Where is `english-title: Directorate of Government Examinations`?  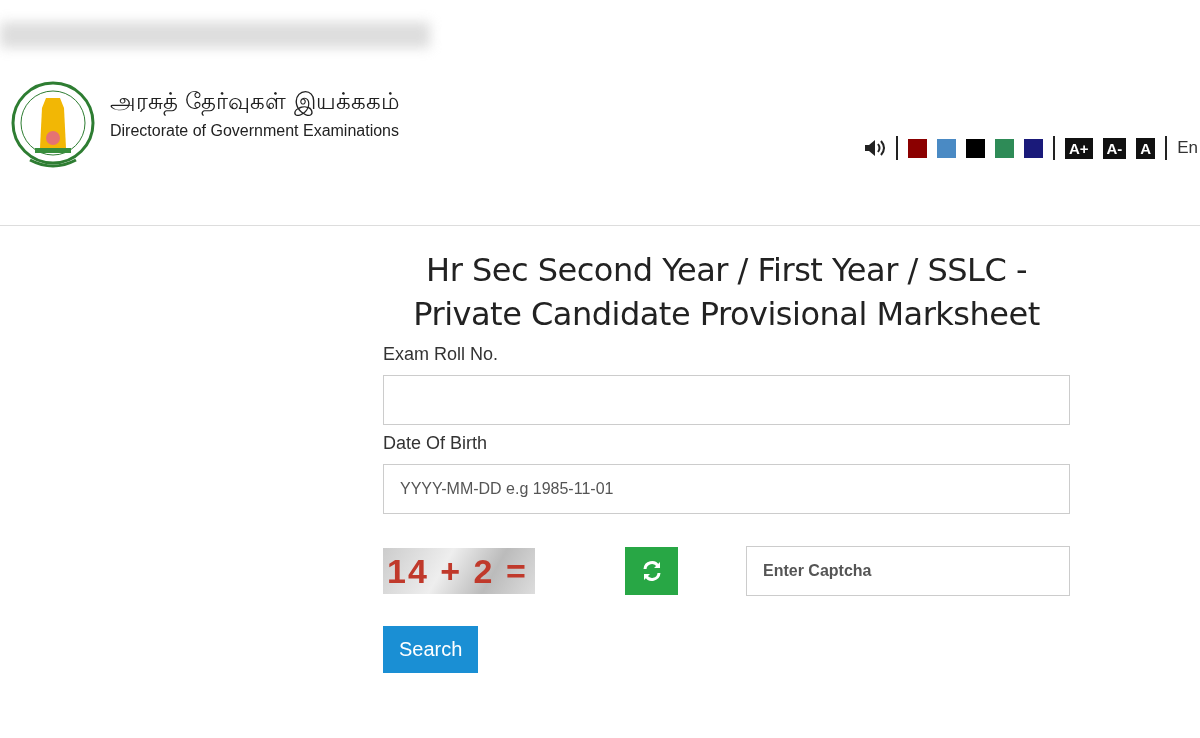
english-title: Directorate of Government Examinations is located at coordinates (255, 131).